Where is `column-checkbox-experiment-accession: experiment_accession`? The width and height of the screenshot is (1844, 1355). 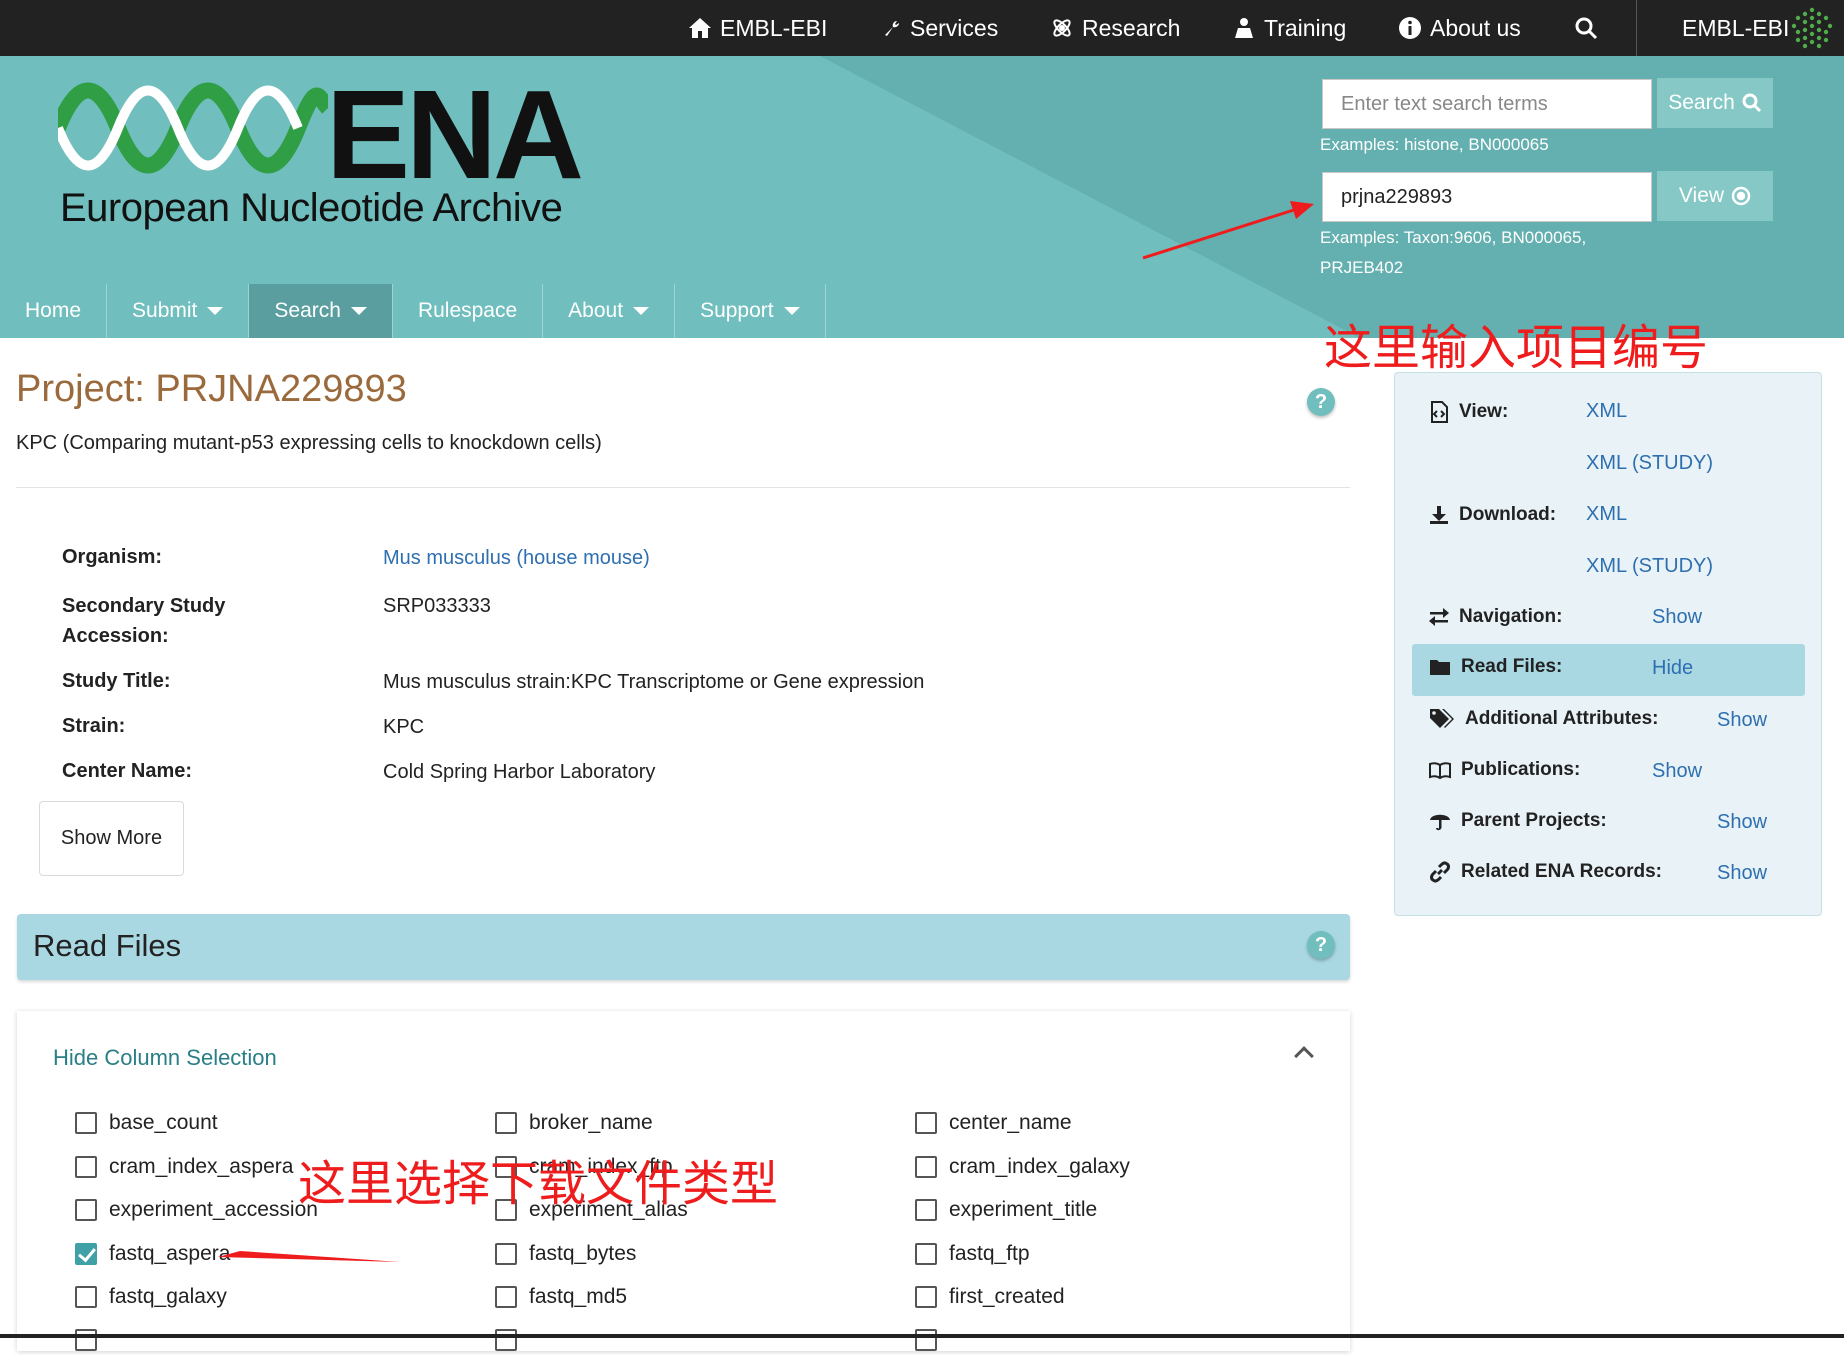 column-checkbox-experiment-accession: experiment_accession is located at coordinates (196, 1210).